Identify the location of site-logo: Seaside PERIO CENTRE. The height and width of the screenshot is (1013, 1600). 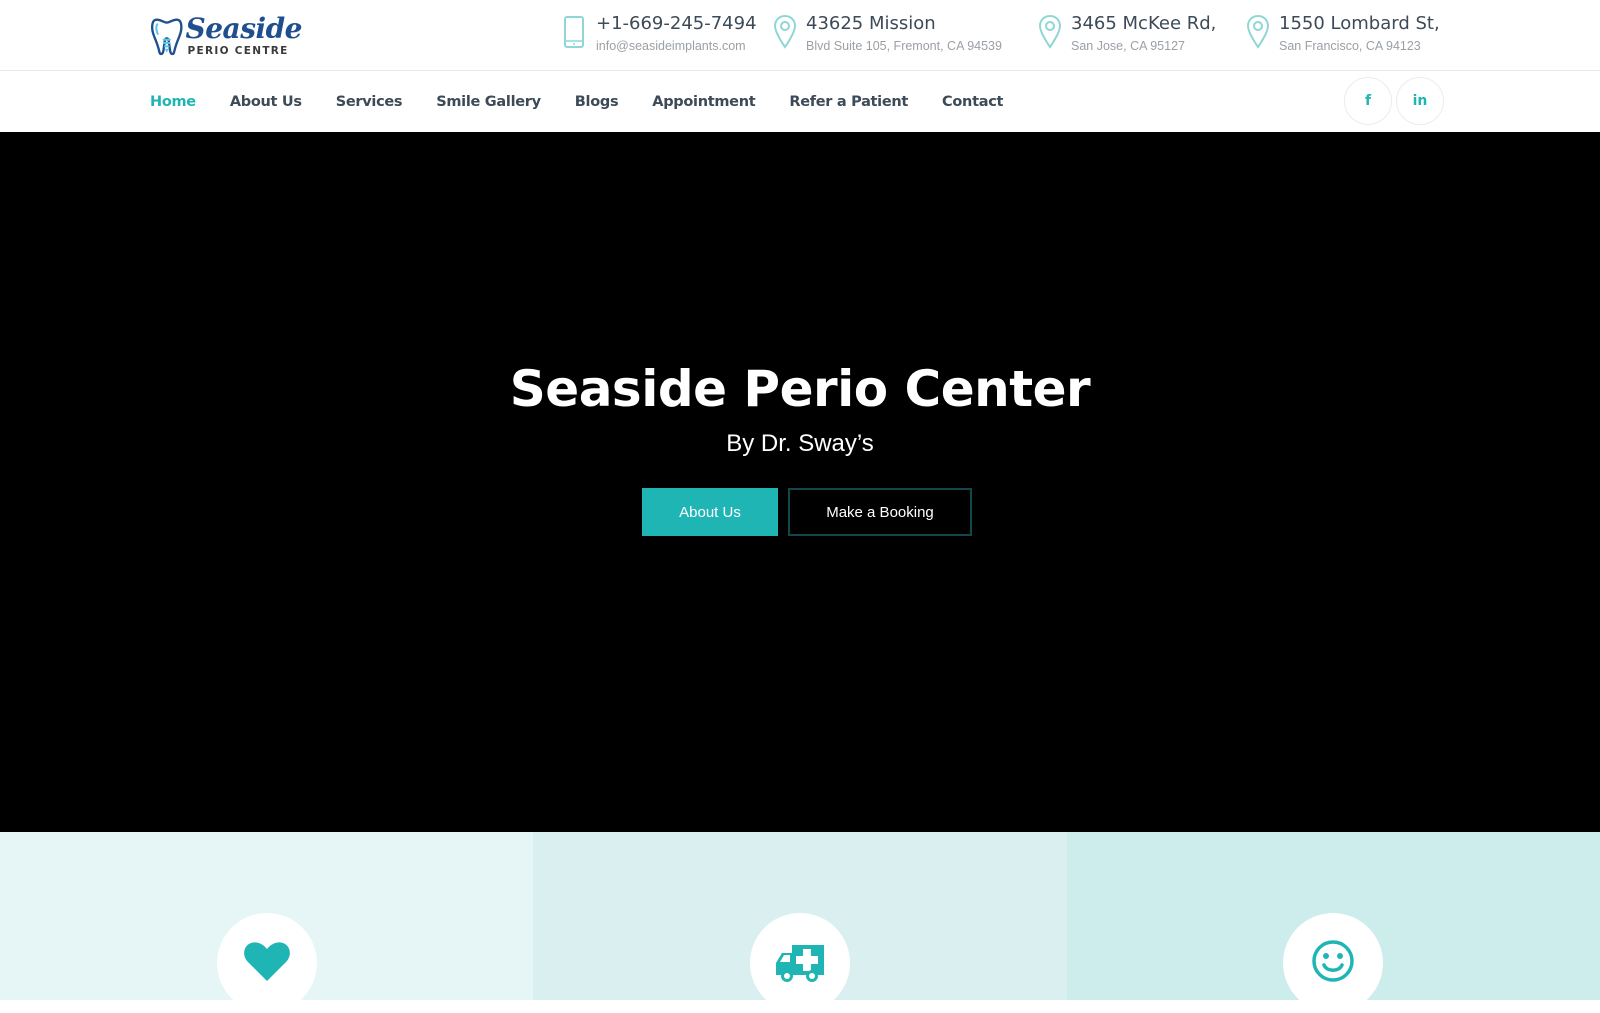
(226, 36).